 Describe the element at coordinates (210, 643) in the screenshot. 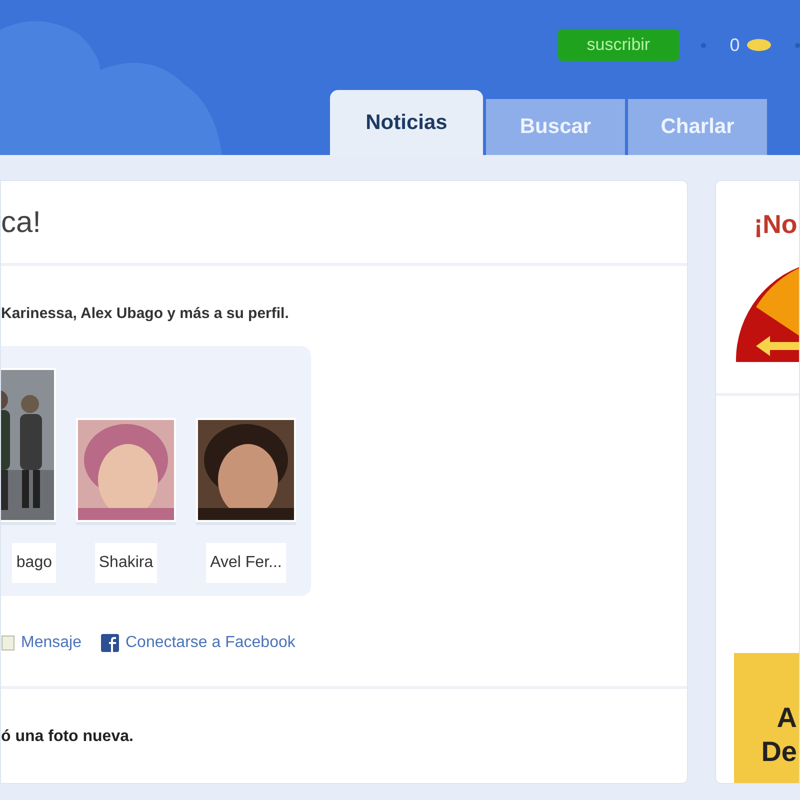

I see `link: Conectarse a Facebook` at that location.